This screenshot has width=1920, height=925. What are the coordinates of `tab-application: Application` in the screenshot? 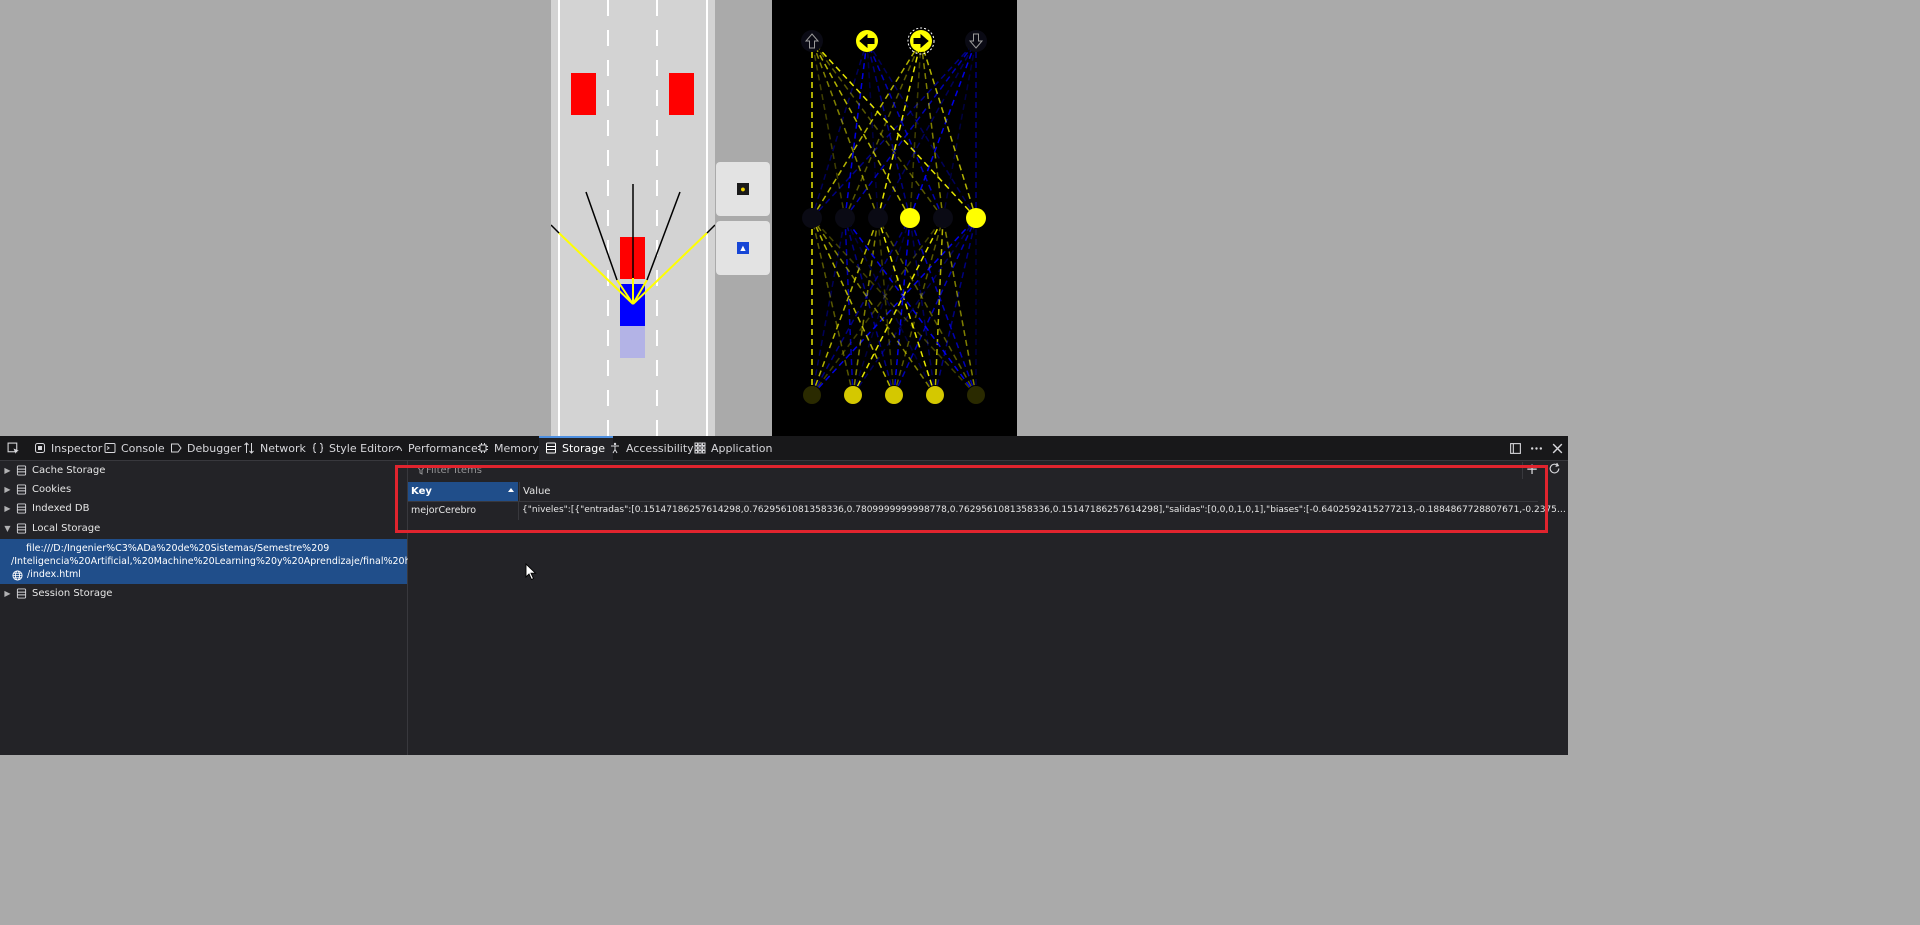 It's located at (733, 448).